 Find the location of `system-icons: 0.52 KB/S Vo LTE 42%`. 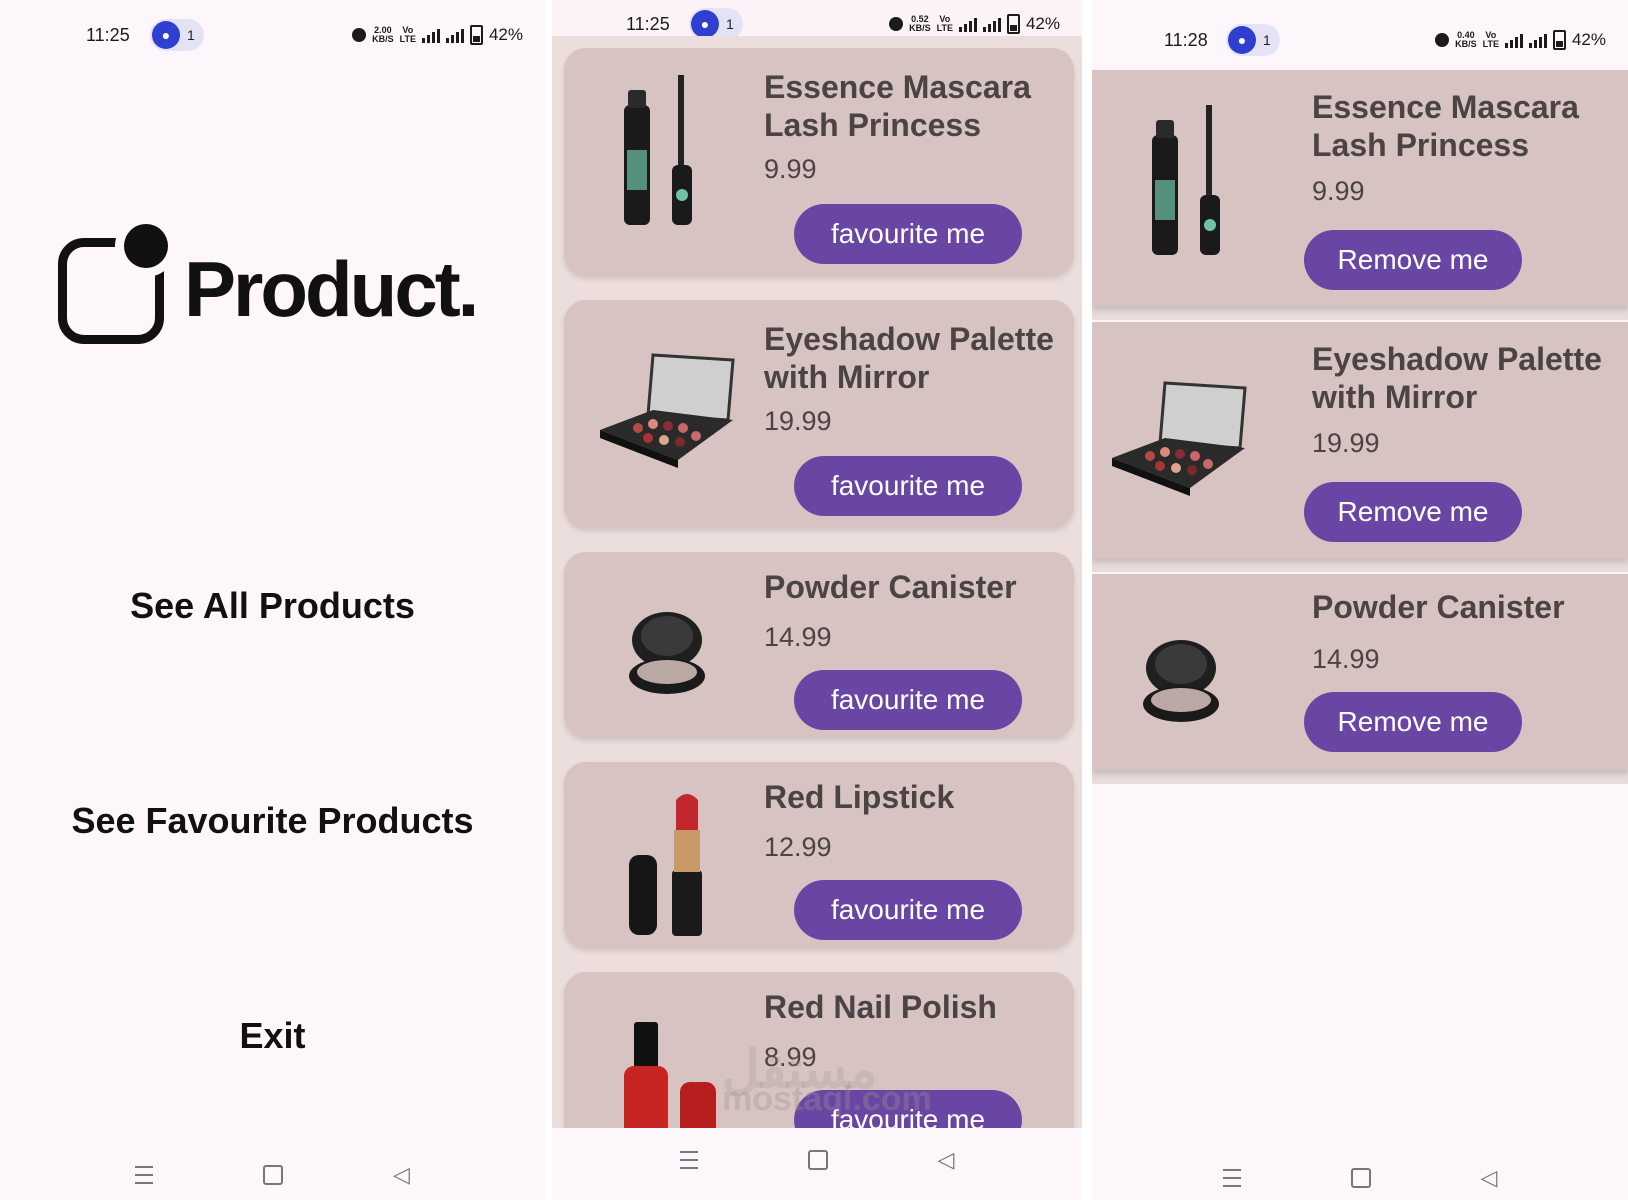

system-icons: 0.52 KB/S Vo LTE 42% is located at coordinates (974, 24).